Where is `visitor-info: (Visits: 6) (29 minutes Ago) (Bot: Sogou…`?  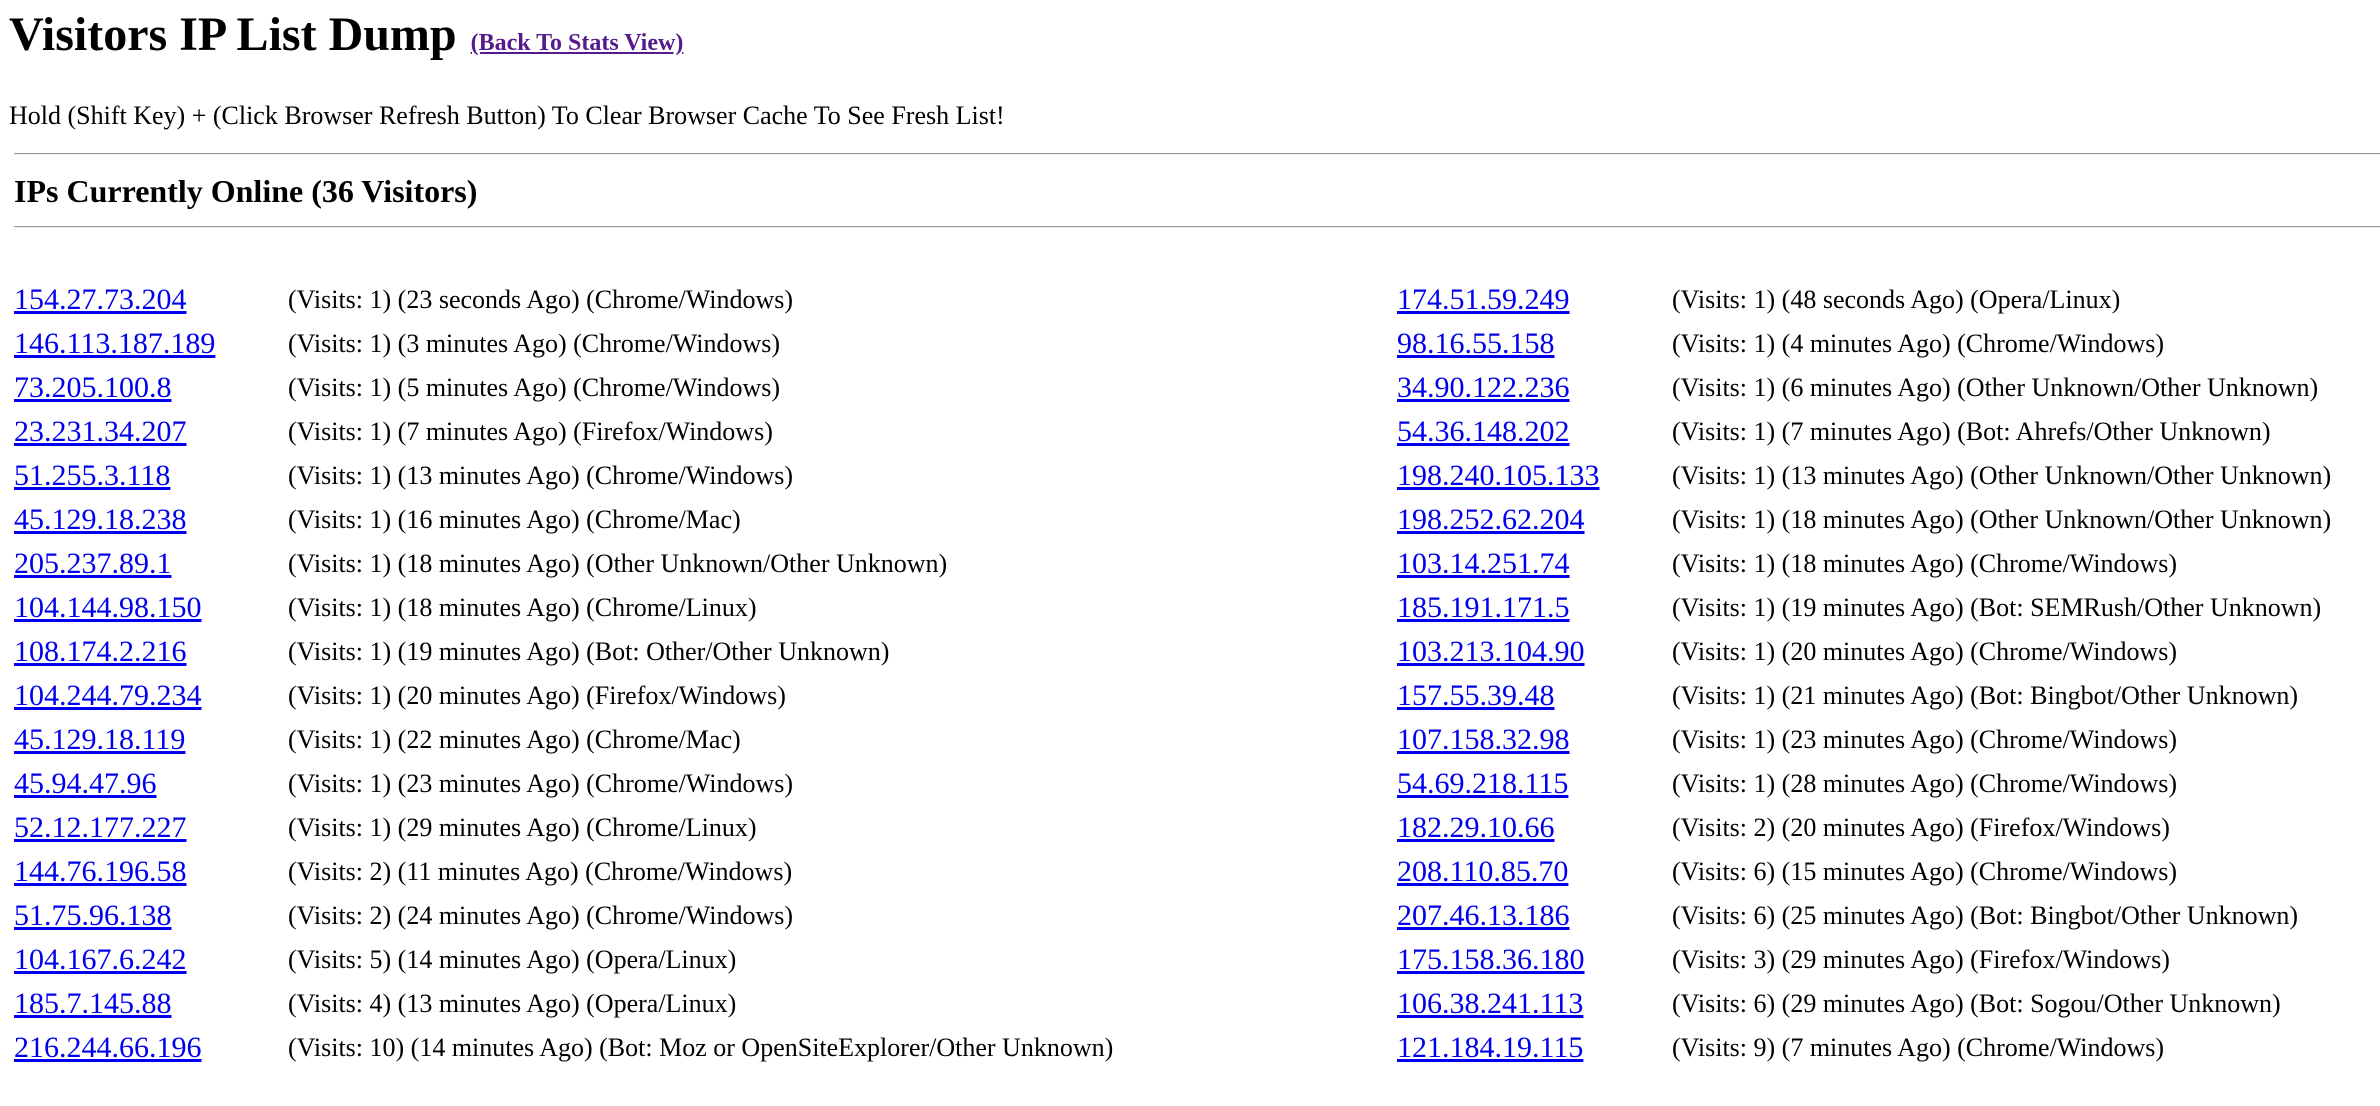
visitor-info: (Visits: 6) (29 minutes Ago) (Bot: Sogou… is located at coordinates (1976, 1003).